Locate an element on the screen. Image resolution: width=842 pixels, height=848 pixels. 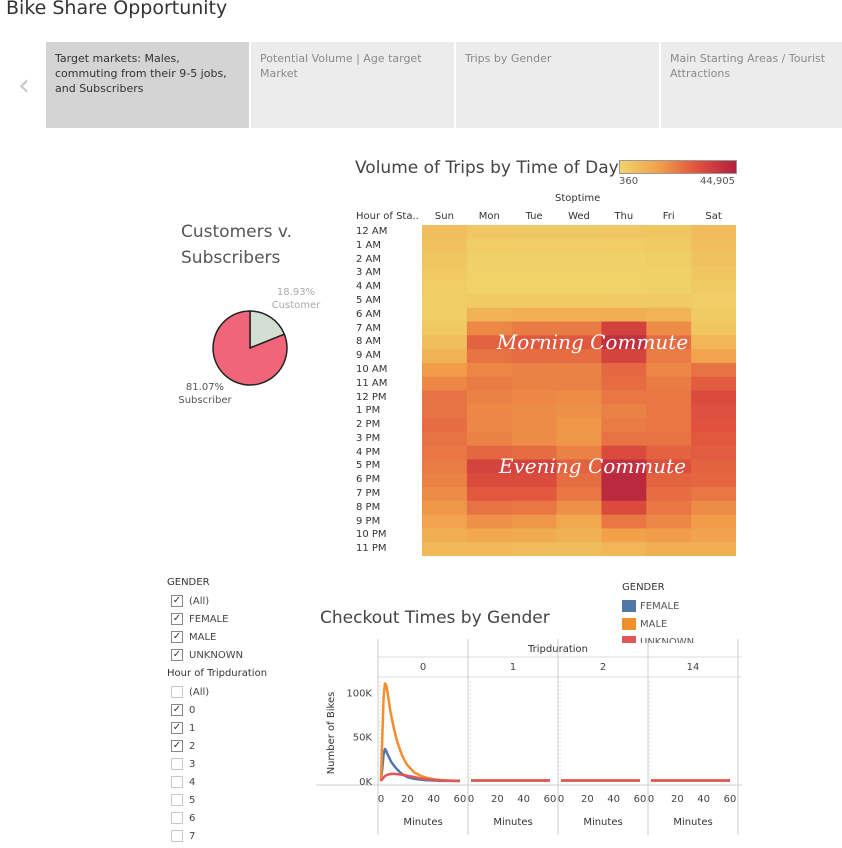
series-line-male is located at coordinates (420, 732).